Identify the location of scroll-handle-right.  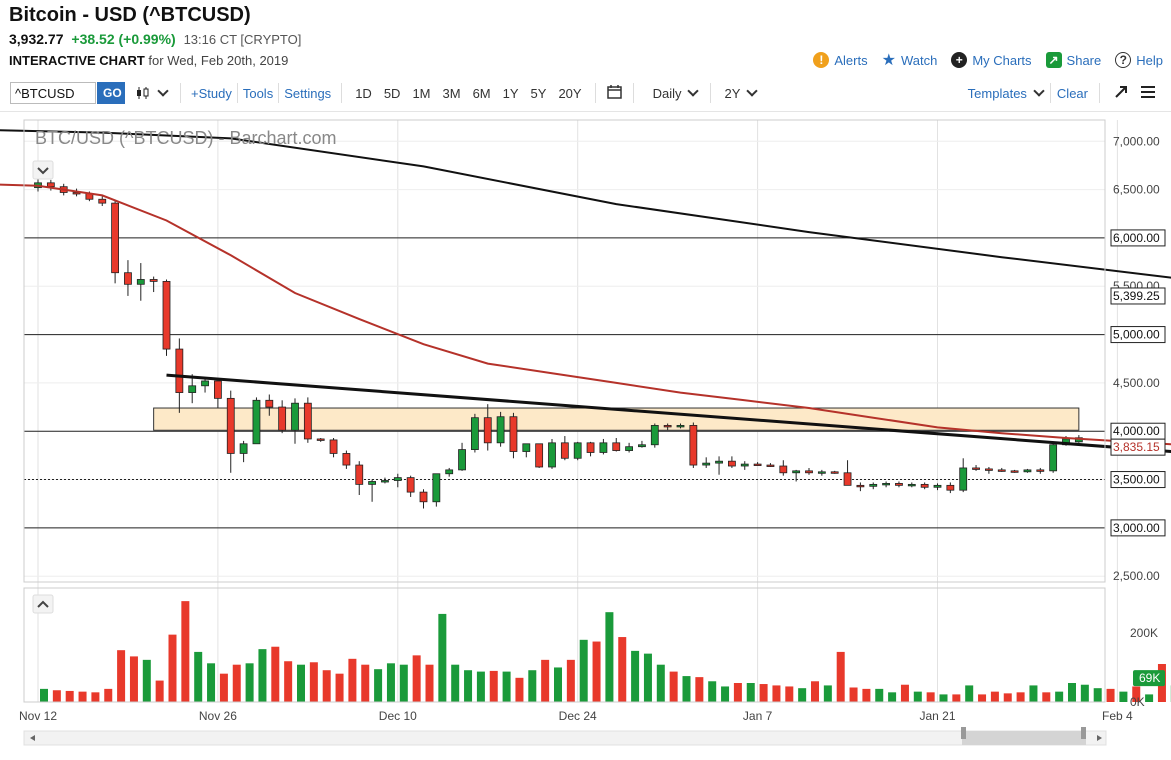
(1083, 733).